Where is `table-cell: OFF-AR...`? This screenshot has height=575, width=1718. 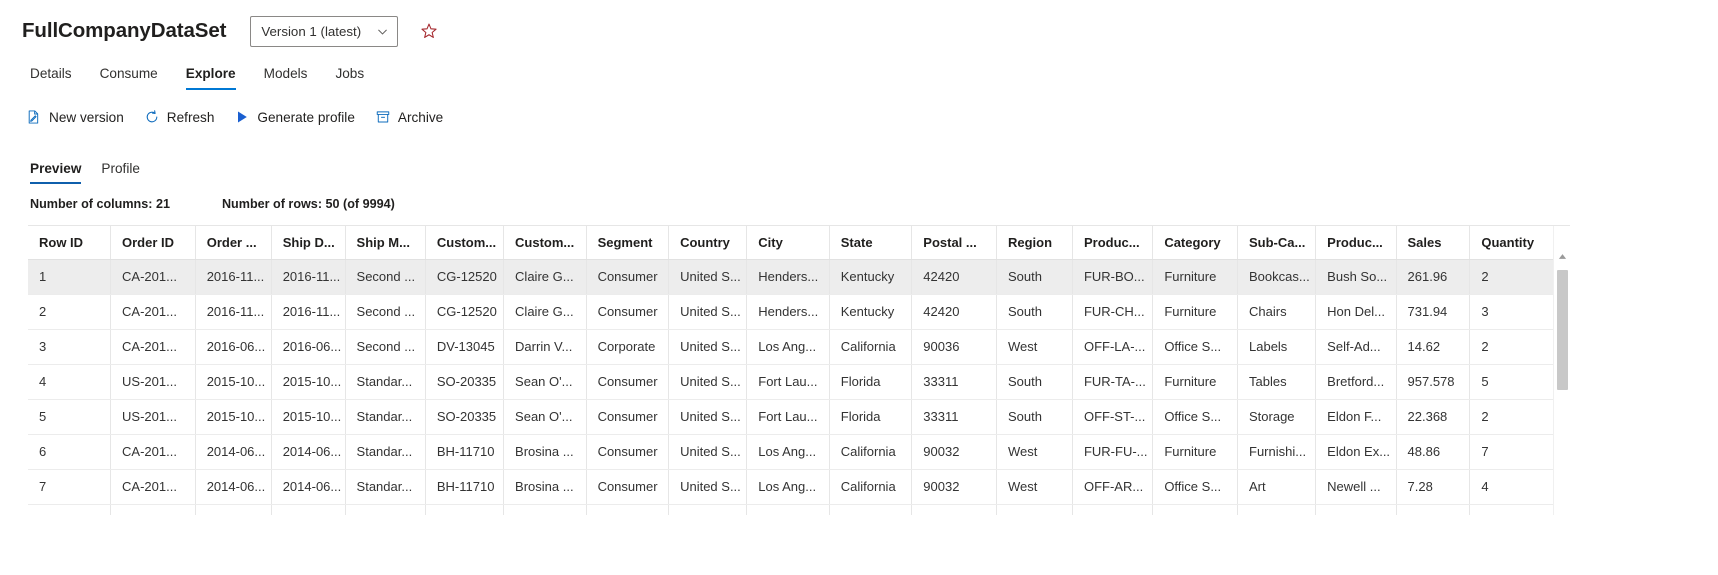 table-cell: OFF-AR... is located at coordinates (1113, 487).